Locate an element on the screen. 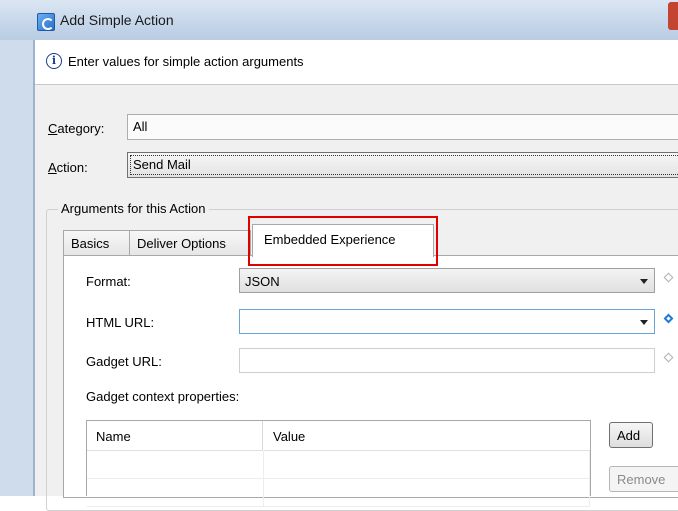 This screenshot has height=511, width=678. column-header-name: Name is located at coordinates (175, 436).